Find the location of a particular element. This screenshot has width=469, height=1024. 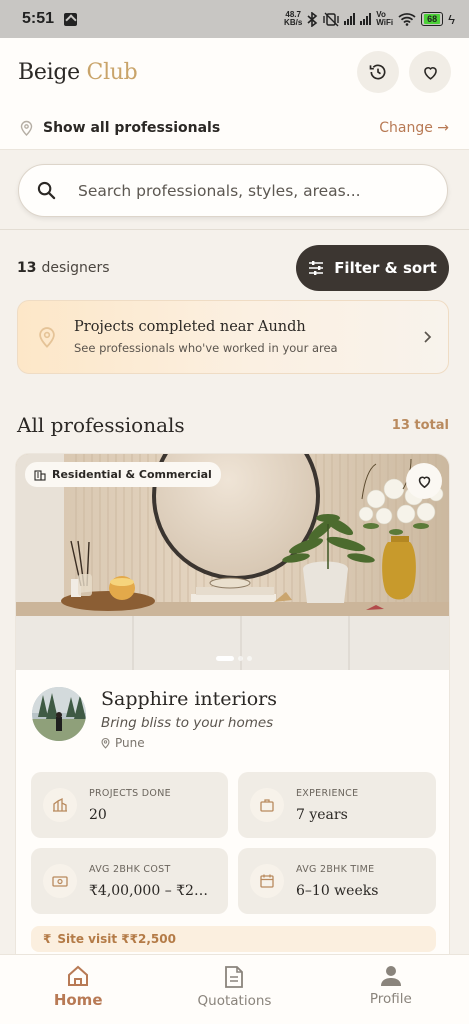

vowifi-label: Vo WiFi is located at coordinates (384, 19).